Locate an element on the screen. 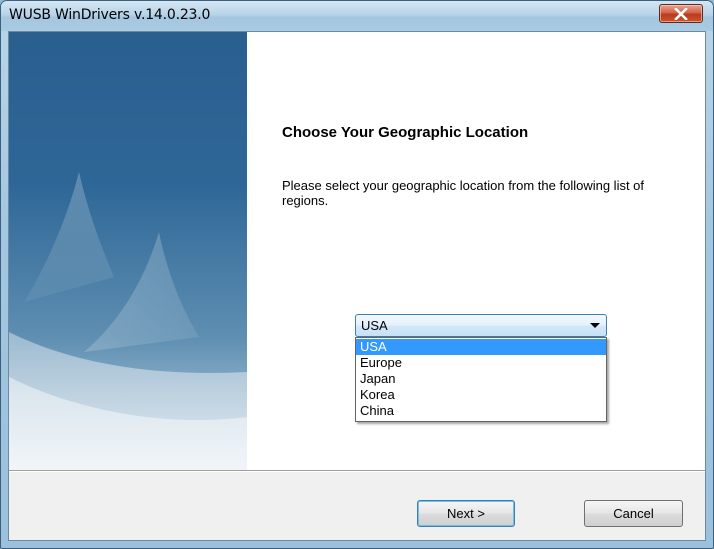 The image size is (714, 549). next-button: Next > is located at coordinates (466, 513).